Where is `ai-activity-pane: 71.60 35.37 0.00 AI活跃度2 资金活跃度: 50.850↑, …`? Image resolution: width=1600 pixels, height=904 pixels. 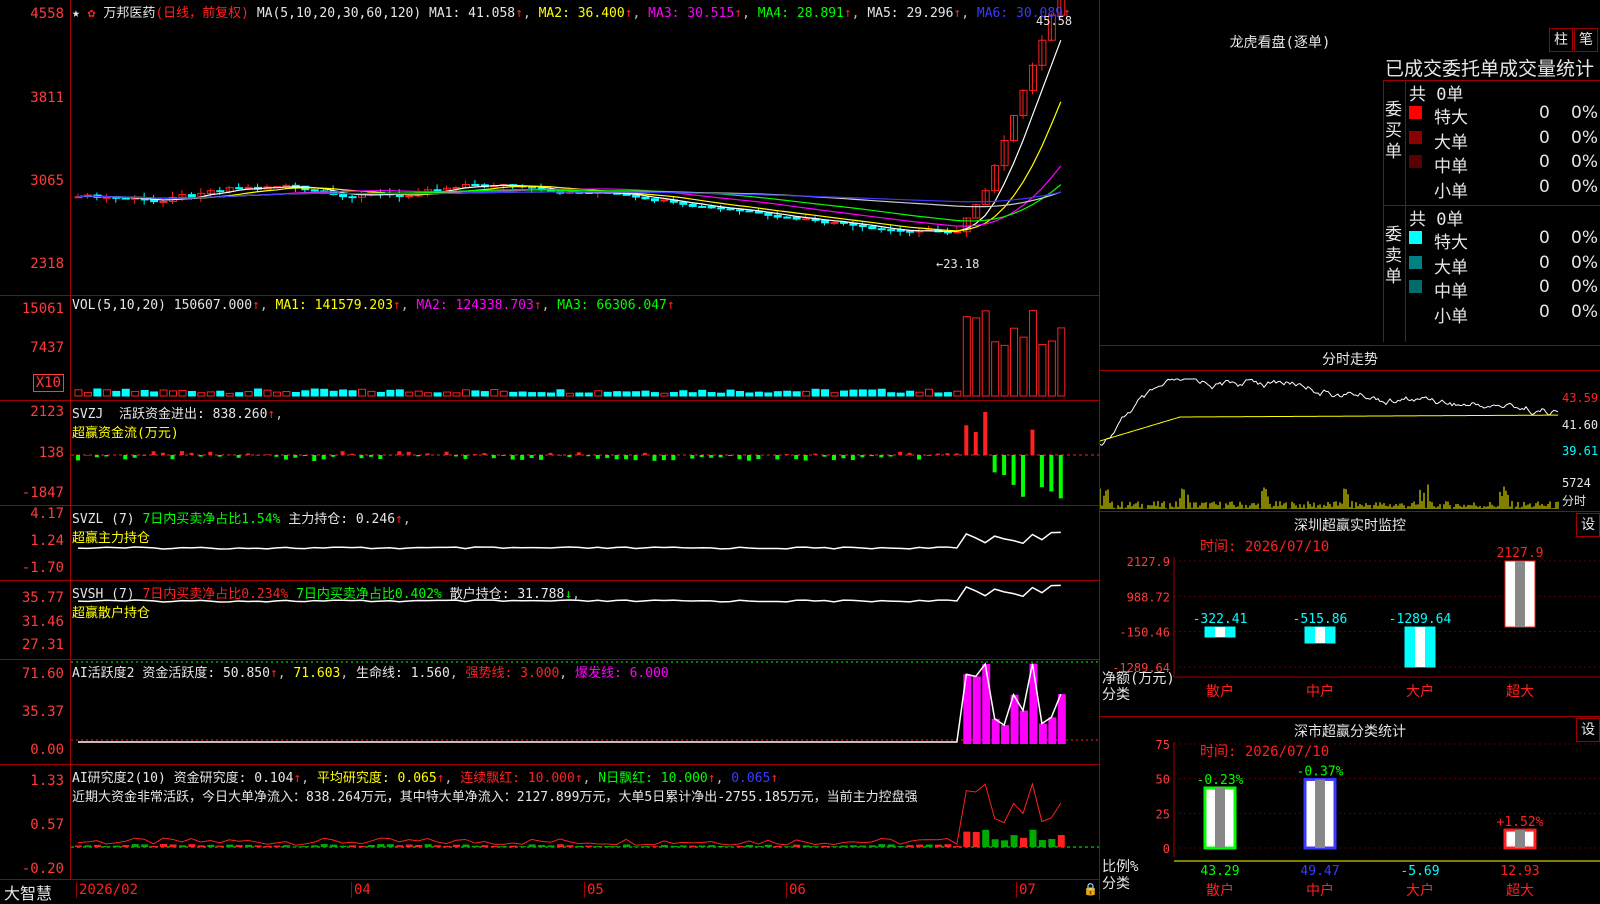
ai-activity-pane: 71.60 35.37 0.00 AI活跃度2 资金活跃度: 50.850↑, … is located at coordinates (550, 712).